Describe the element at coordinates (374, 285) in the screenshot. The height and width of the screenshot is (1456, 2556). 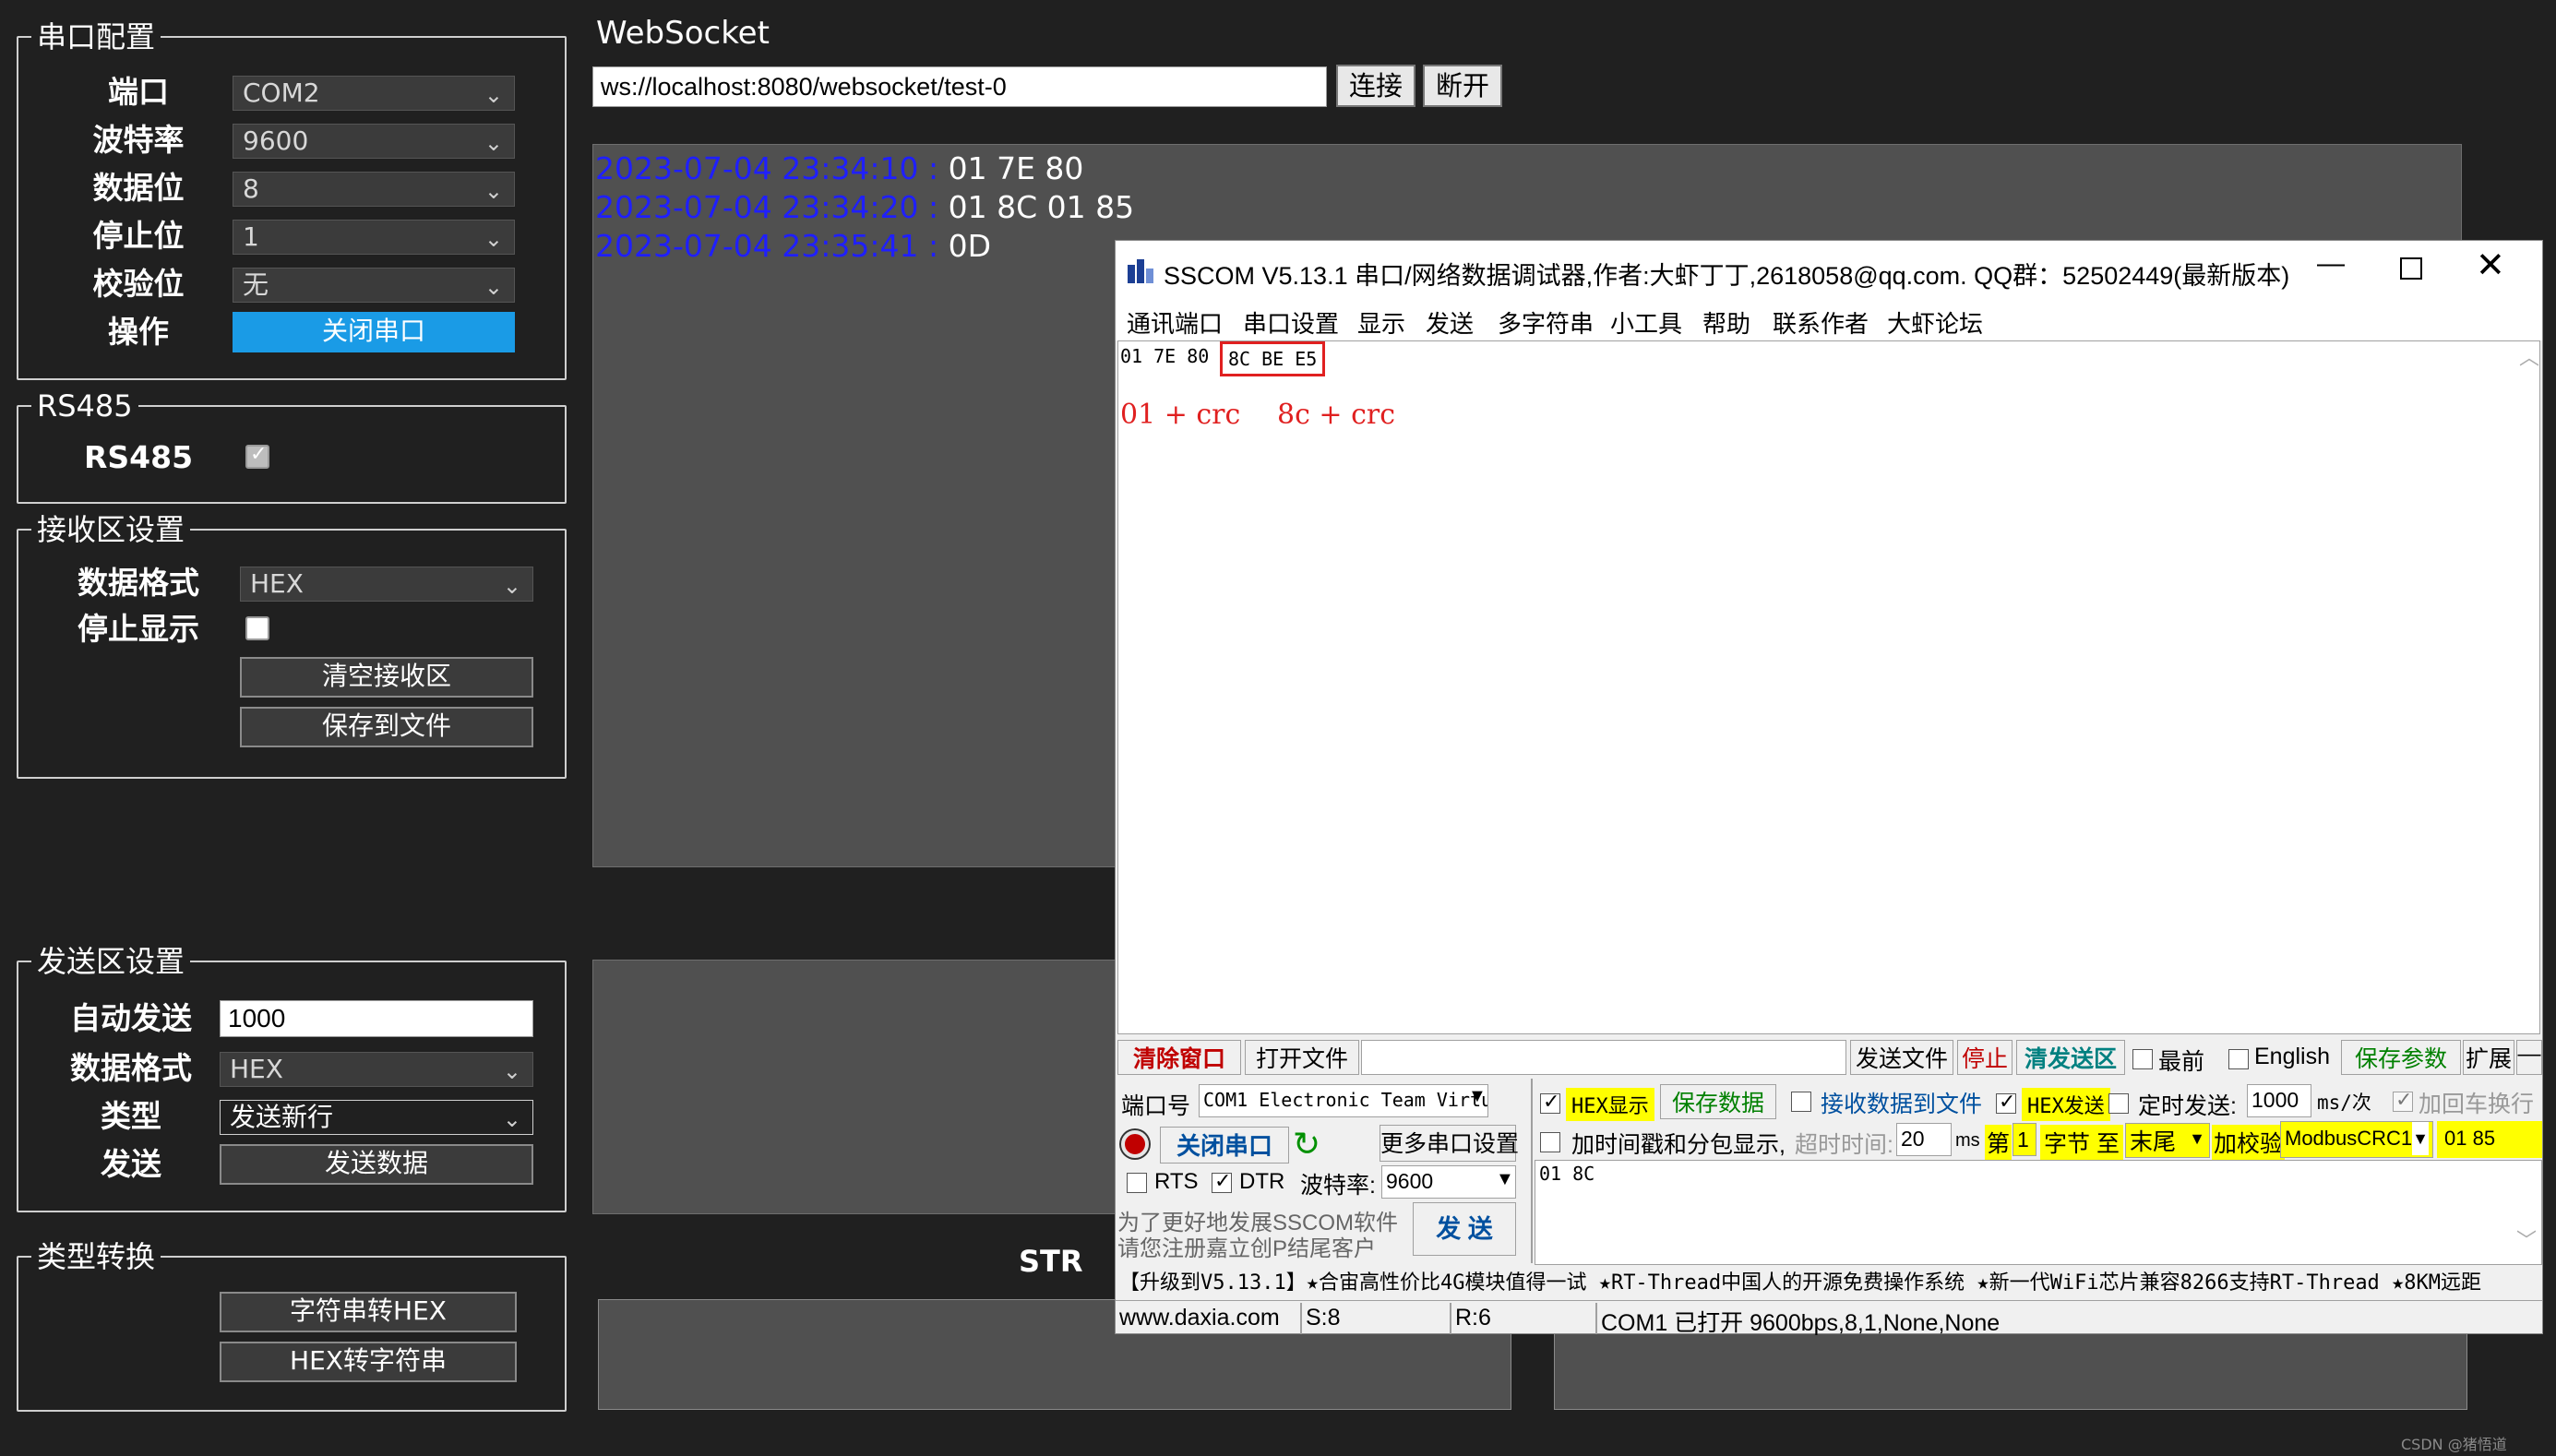
I see `parity-select: 无 ⌄` at that location.